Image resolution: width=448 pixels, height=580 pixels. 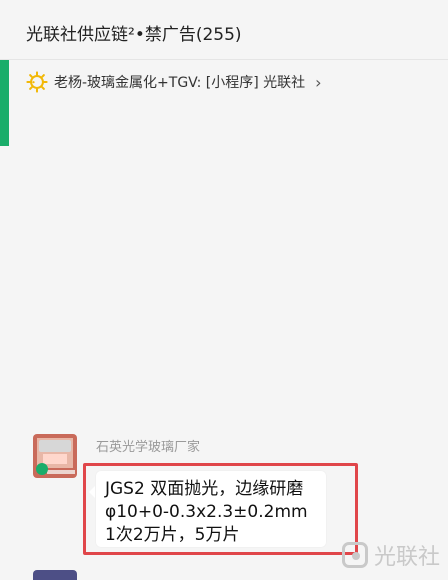 I want to click on avatar-stamp, so click(x=55, y=446).